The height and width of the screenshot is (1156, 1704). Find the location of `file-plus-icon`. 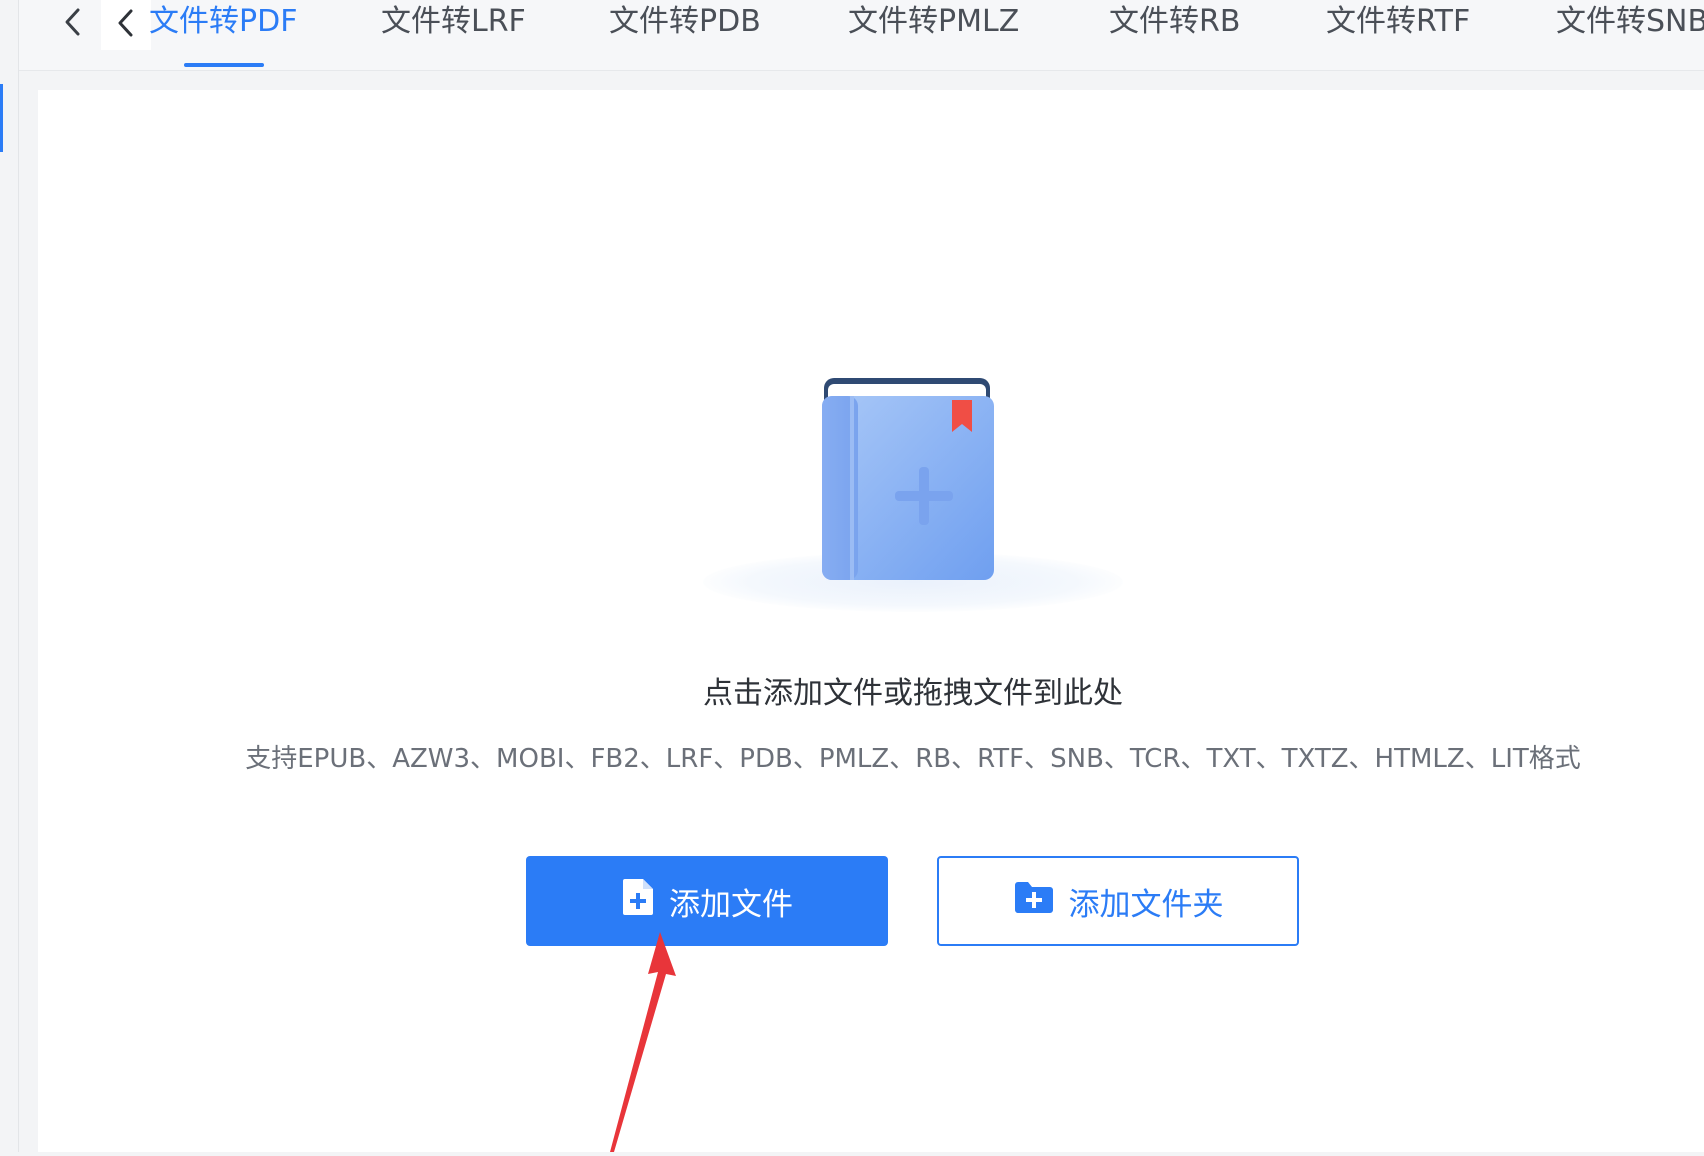

file-plus-icon is located at coordinates (638, 901).